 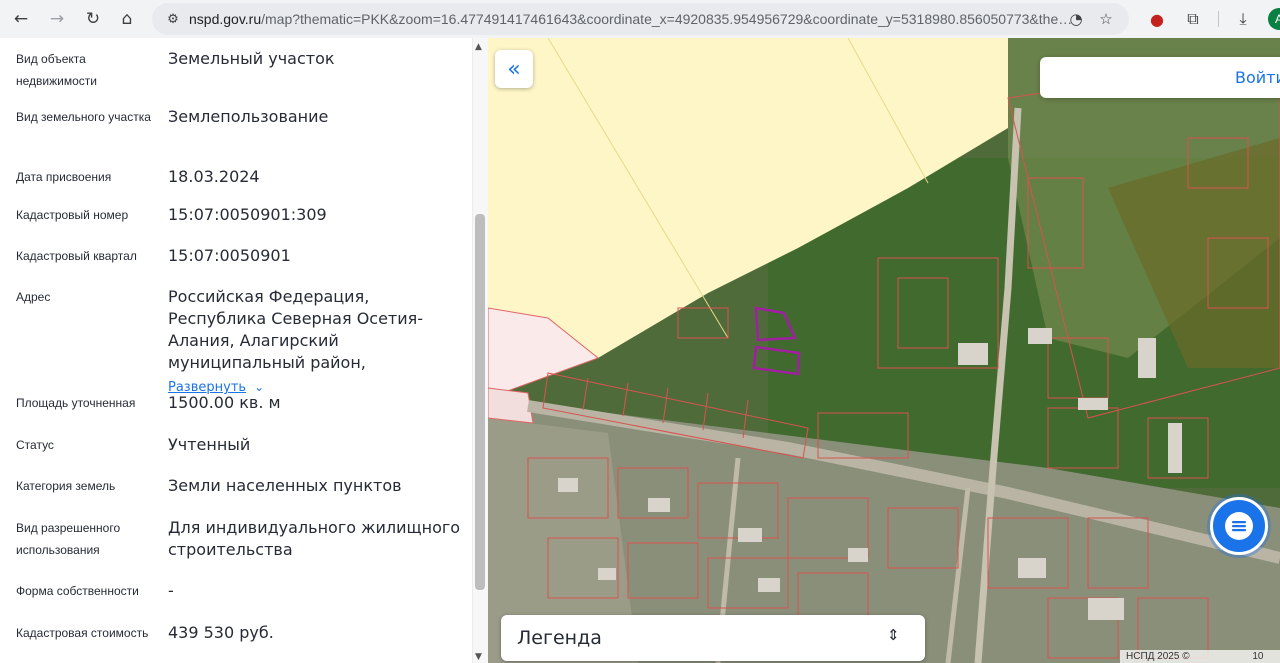 What do you see at coordinates (1258, 656) in the screenshot?
I see `scale-text: 10` at bounding box center [1258, 656].